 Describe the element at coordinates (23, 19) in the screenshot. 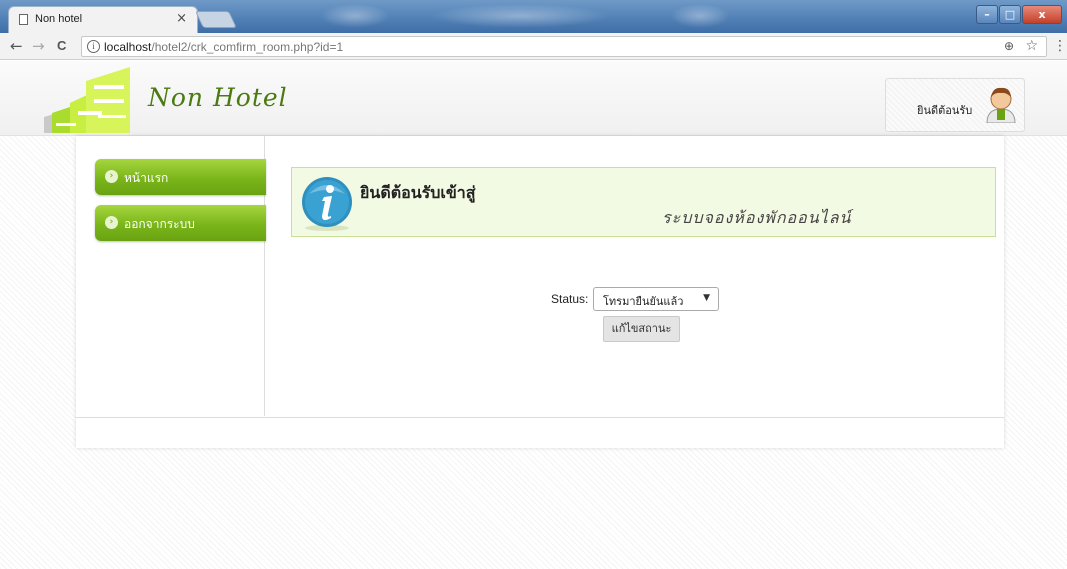

I see `page-icon` at that location.